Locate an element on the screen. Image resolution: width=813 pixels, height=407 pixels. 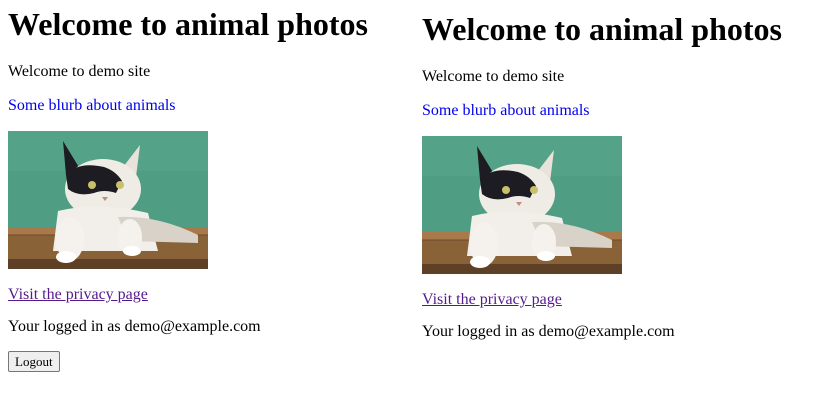
logout-button: Logout is located at coordinates (34, 361).